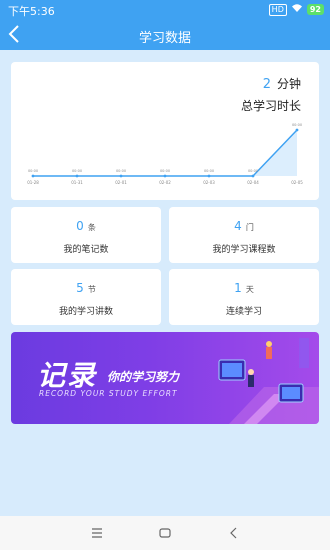  I want to click on header-bar: 学习数据, so click(165, 35).